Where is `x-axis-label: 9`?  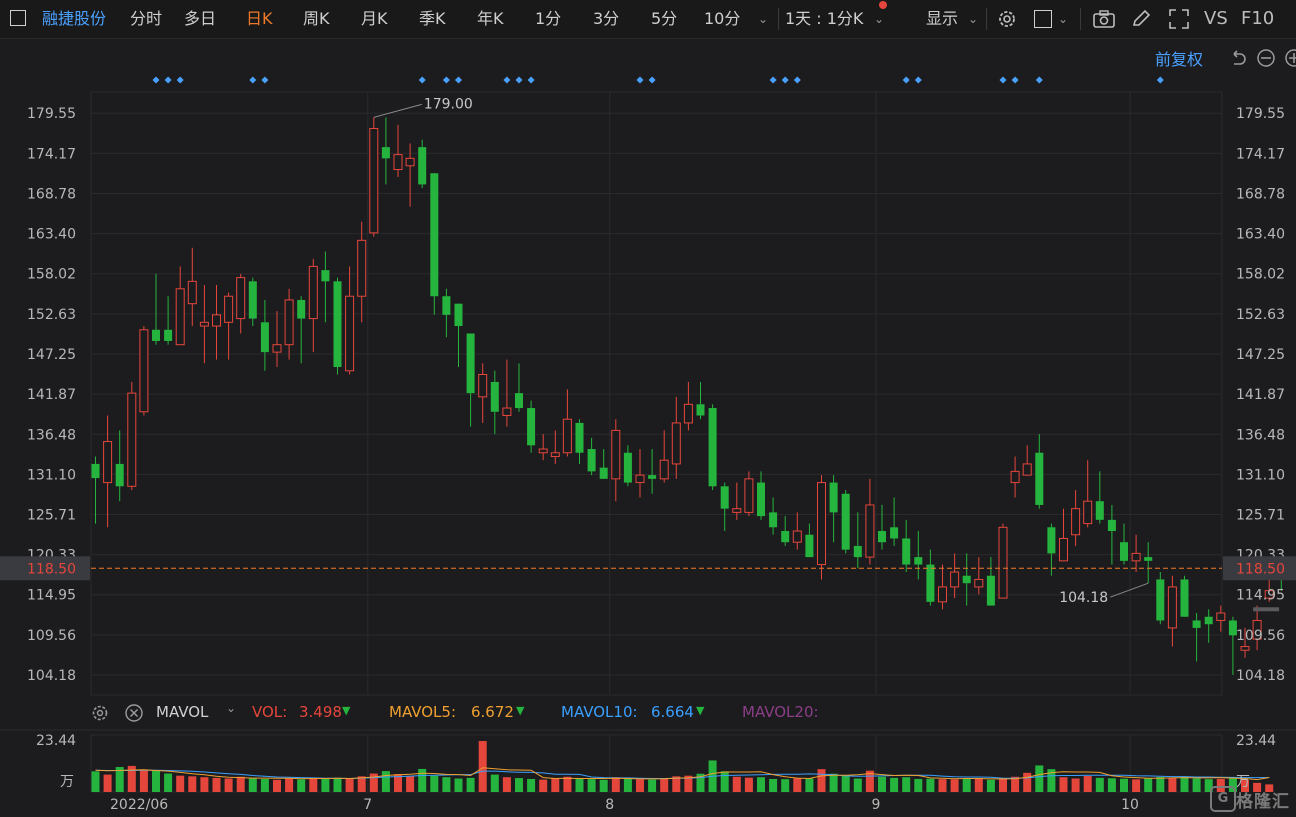
x-axis-label: 9 is located at coordinates (875, 805).